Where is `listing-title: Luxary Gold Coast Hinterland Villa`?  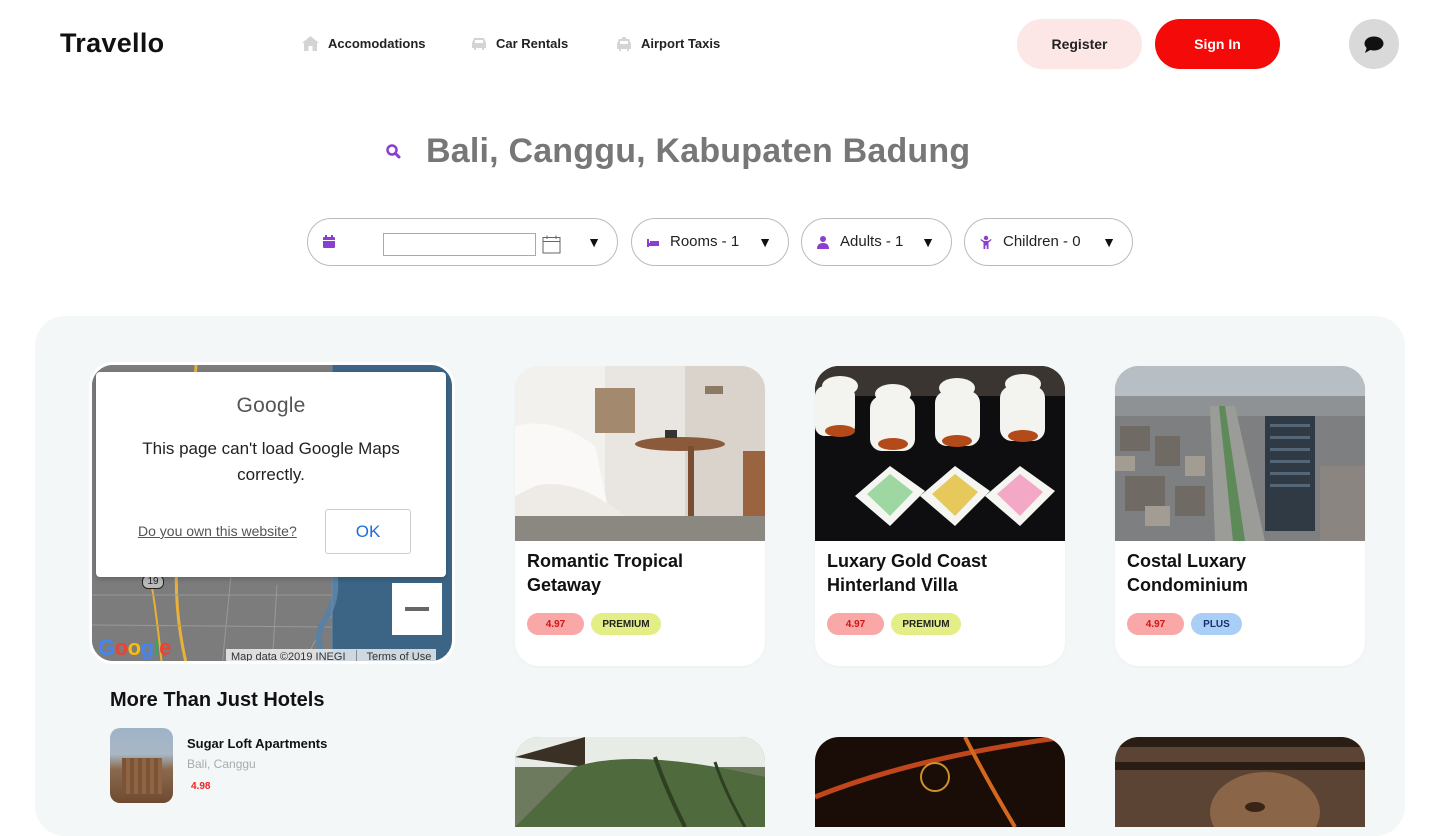
listing-title: Luxary Gold Coast Hinterland Villa is located at coordinates (907, 573).